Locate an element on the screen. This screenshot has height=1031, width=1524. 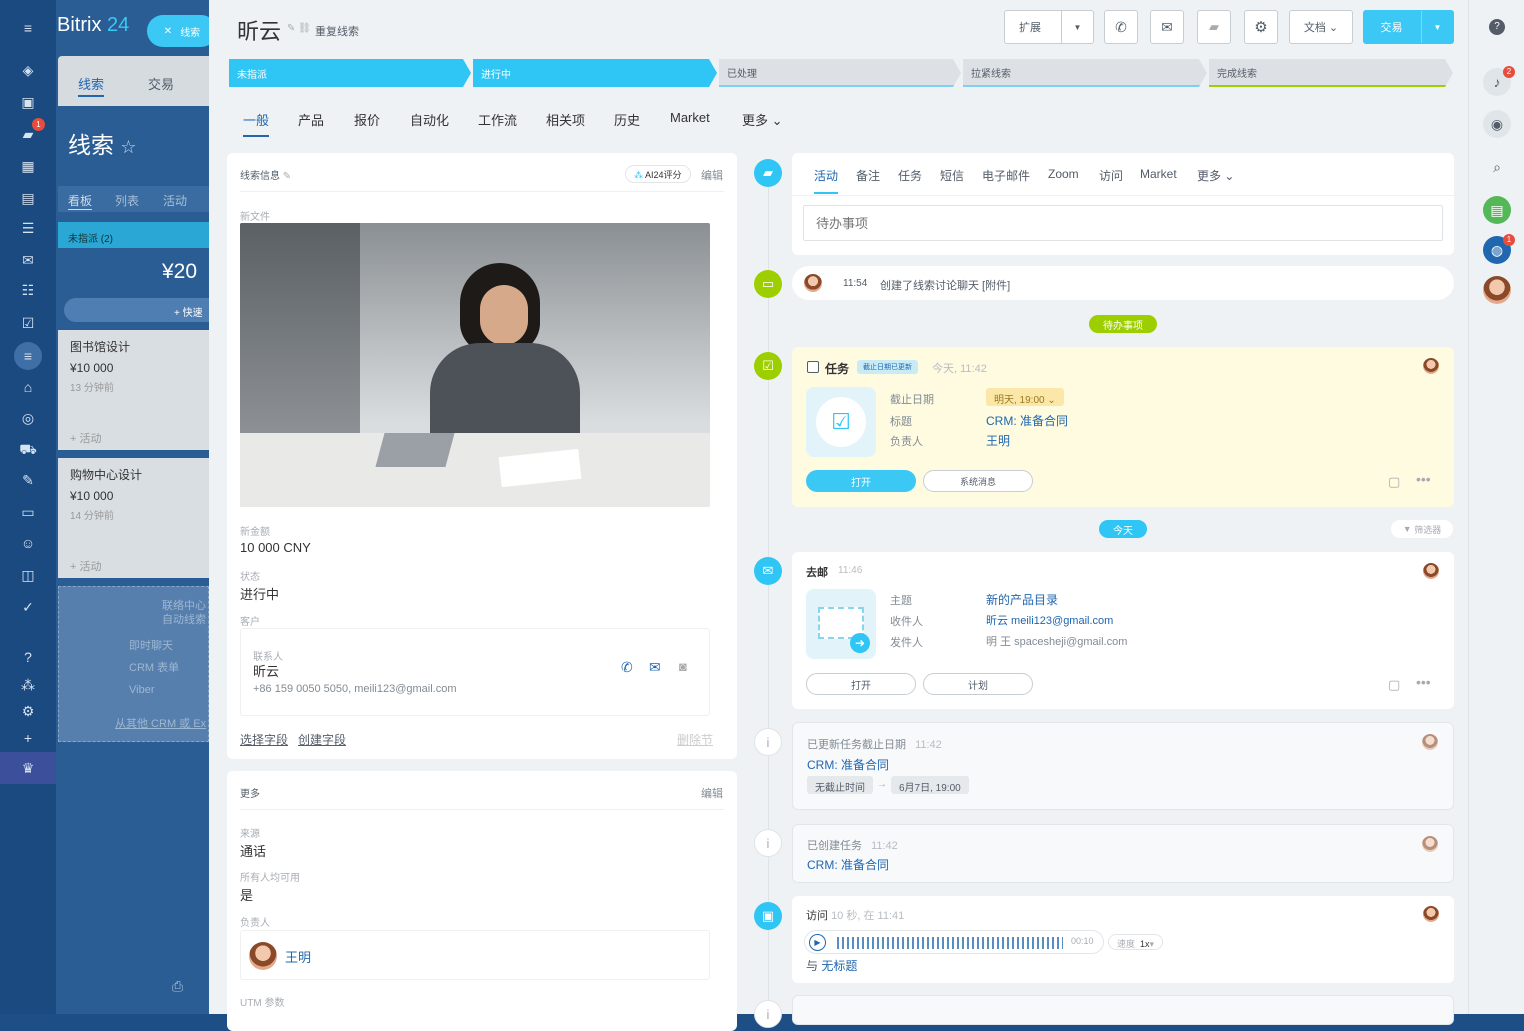
pencil-icon: ✎ is located at coordinates (287, 176).